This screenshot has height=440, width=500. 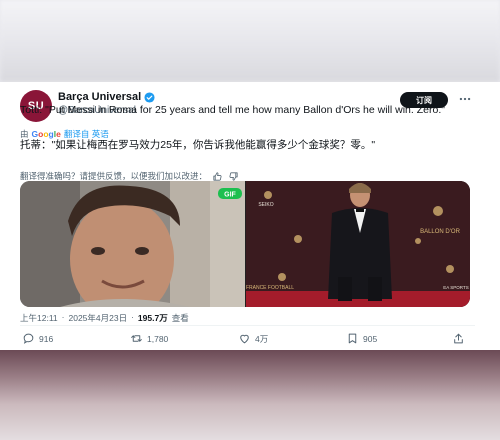 I want to click on bookmark-count: 905, so click(x=370, y=338).